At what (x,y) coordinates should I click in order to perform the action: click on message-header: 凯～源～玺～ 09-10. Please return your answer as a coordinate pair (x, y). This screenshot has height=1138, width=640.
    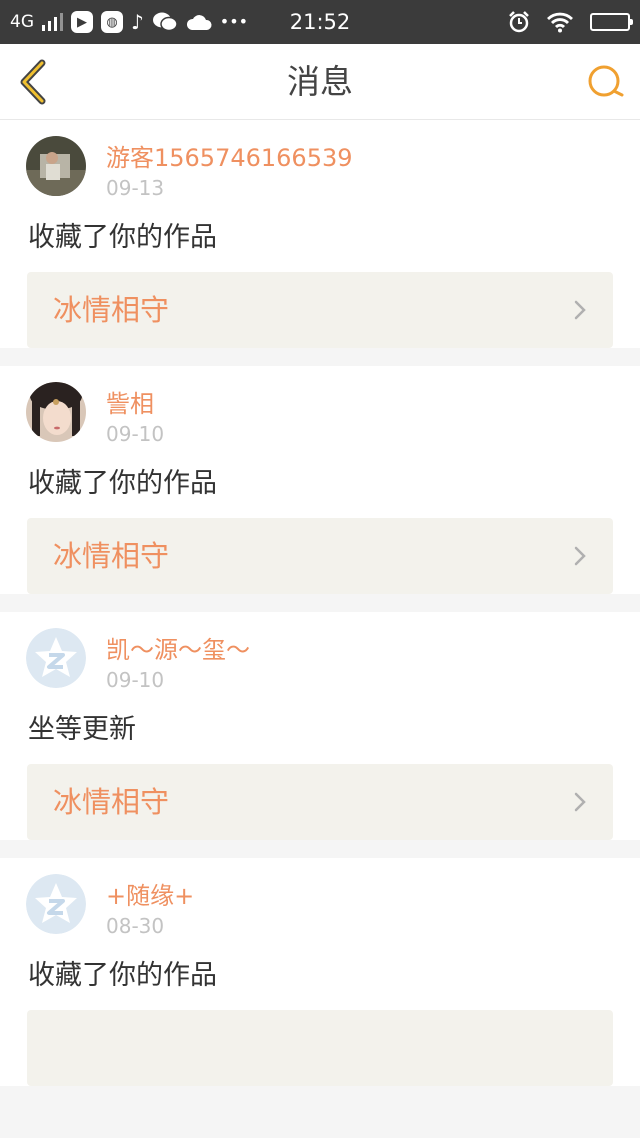
    Looking at the image, I should click on (320, 657).